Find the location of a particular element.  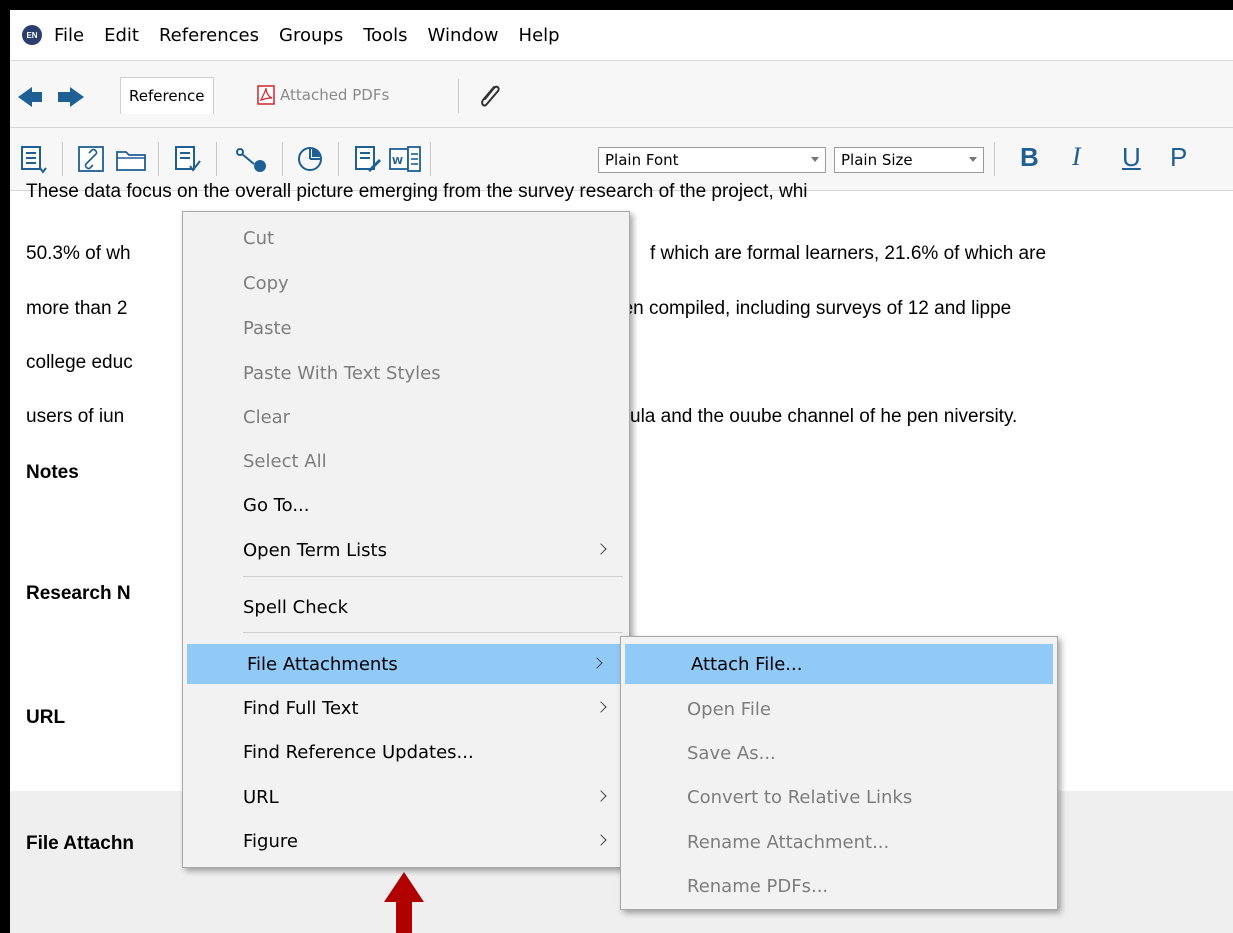

abstract-line: more than 2 is located at coordinates (77, 308).